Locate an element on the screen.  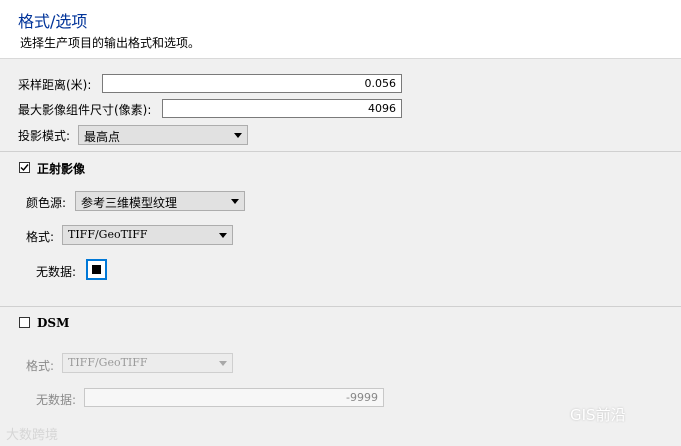
dsm-checkbox is located at coordinates (24, 322).